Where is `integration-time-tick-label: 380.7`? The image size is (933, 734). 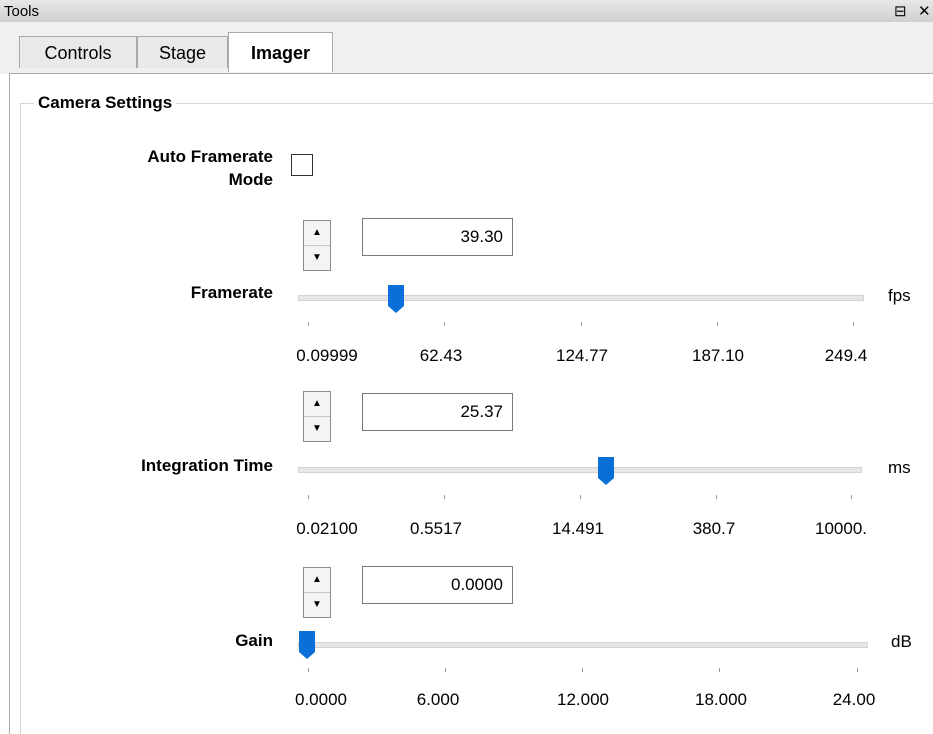 integration-time-tick-label: 380.7 is located at coordinates (714, 528).